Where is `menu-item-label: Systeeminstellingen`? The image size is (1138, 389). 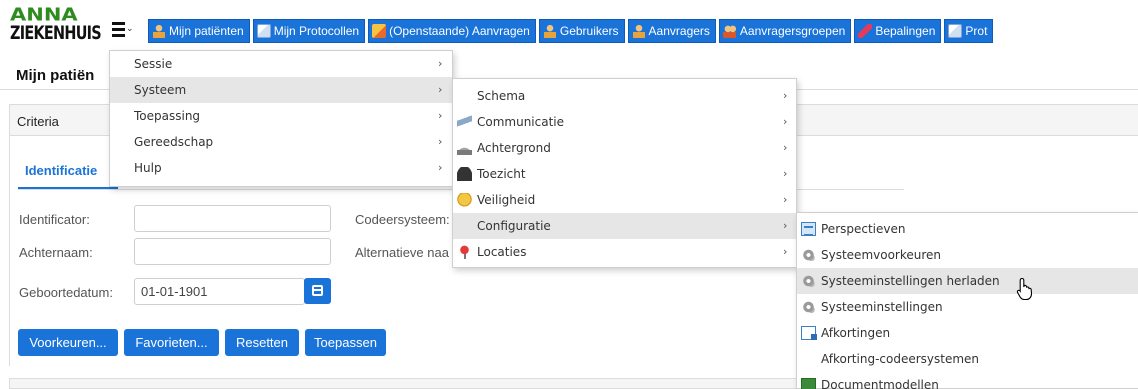
menu-item-label: Systeeminstellingen is located at coordinates (882, 307).